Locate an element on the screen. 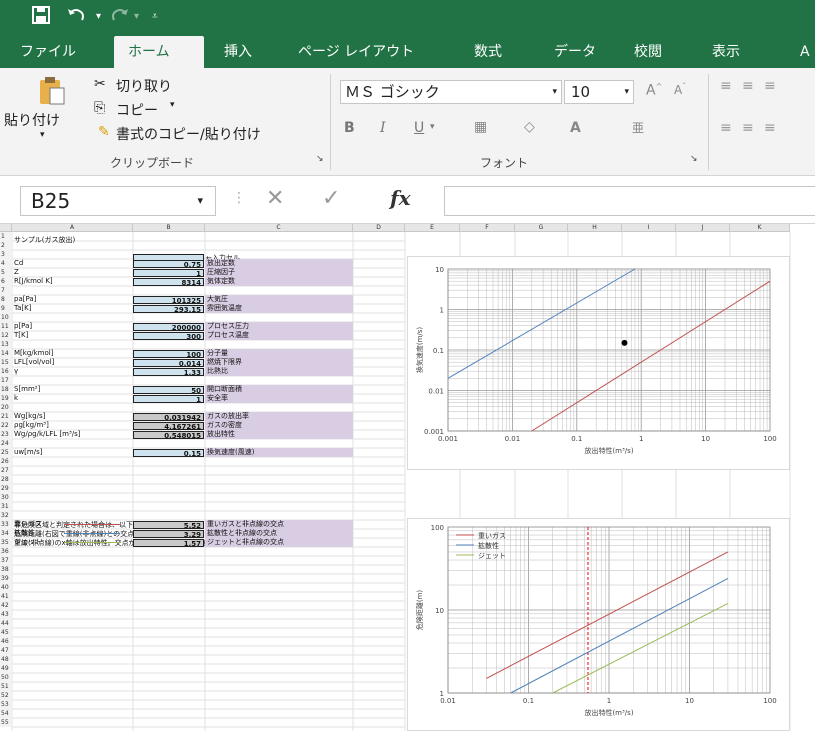 The width and height of the screenshot is (815, 731). result-label-cell: 重いガス is located at coordinates (28, 524).